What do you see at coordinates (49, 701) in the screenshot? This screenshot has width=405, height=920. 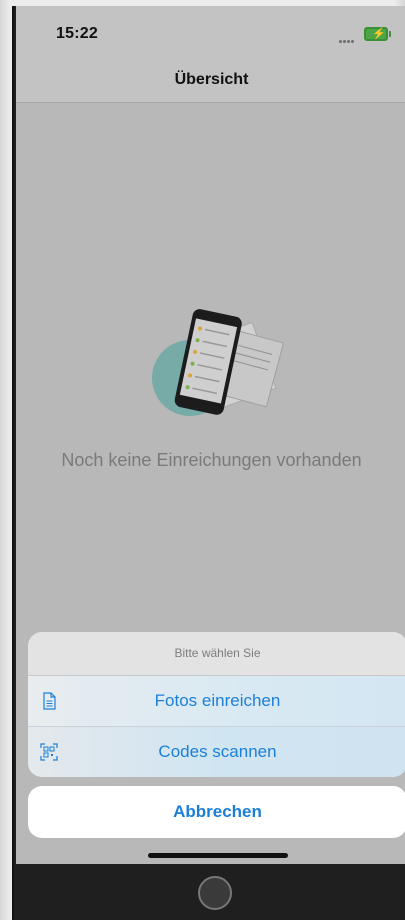 I see `document-icon` at bounding box center [49, 701].